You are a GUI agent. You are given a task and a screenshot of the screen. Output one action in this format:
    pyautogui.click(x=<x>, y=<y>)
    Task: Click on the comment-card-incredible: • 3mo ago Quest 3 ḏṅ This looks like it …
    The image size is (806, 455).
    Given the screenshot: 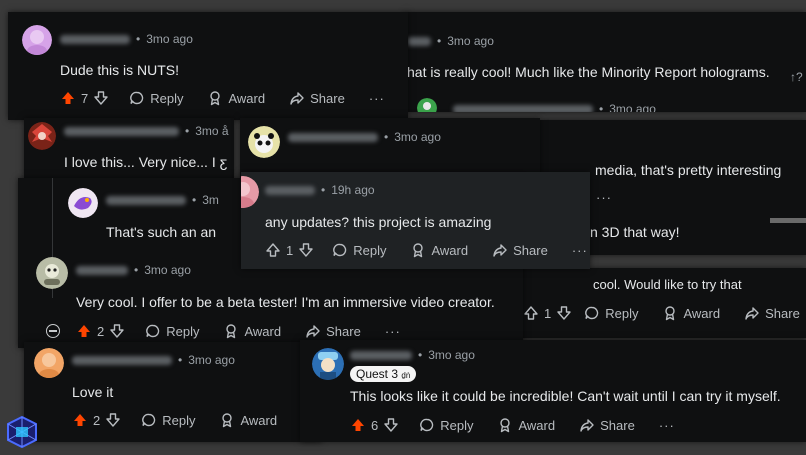 What is the action you would take?
    pyautogui.click(x=553, y=391)
    